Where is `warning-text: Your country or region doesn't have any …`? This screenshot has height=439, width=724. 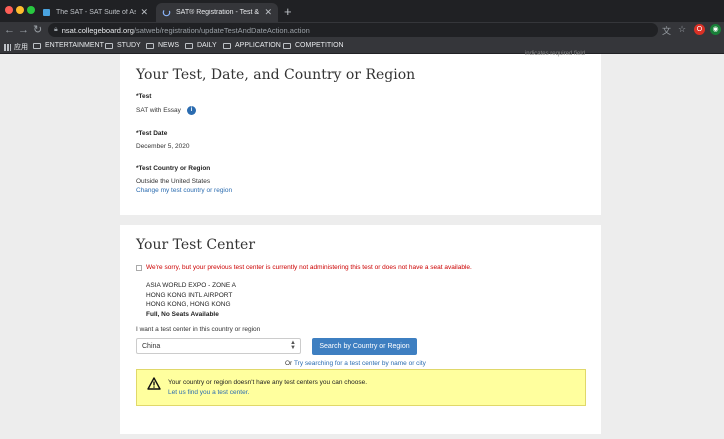
warning-text: Your country or region doesn't have any … is located at coordinates (267, 387).